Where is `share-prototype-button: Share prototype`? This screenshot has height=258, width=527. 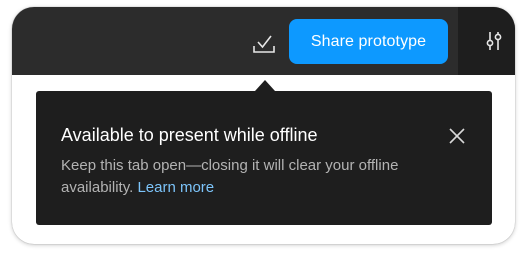 share-prototype-button: Share prototype is located at coordinates (368, 41).